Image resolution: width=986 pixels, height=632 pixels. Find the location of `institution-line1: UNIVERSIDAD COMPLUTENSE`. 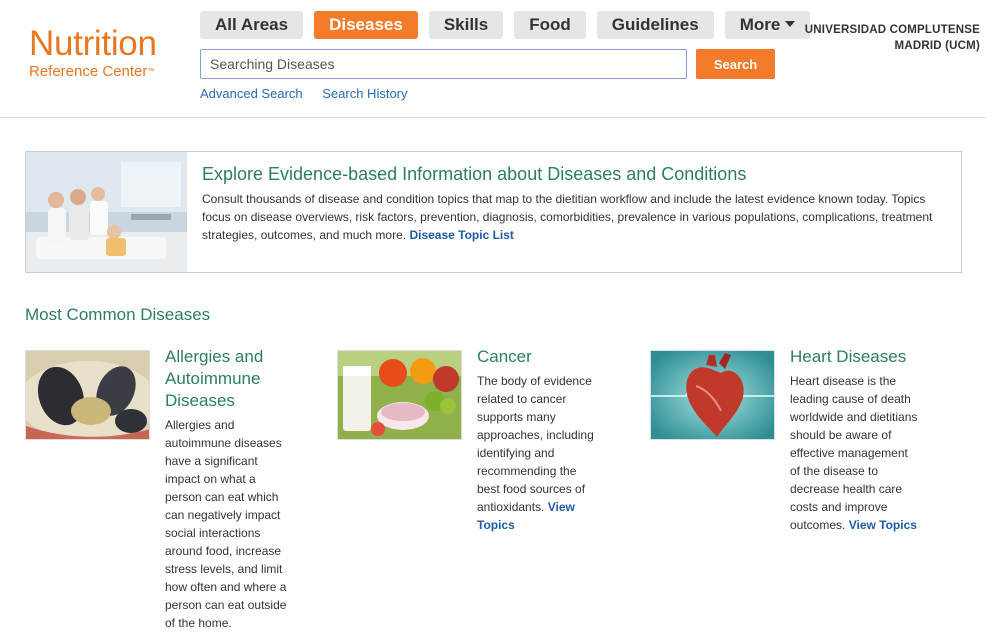

institution-line1: UNIVERSIDAD COMPLUTENSE is located at coordinates (892, 30).